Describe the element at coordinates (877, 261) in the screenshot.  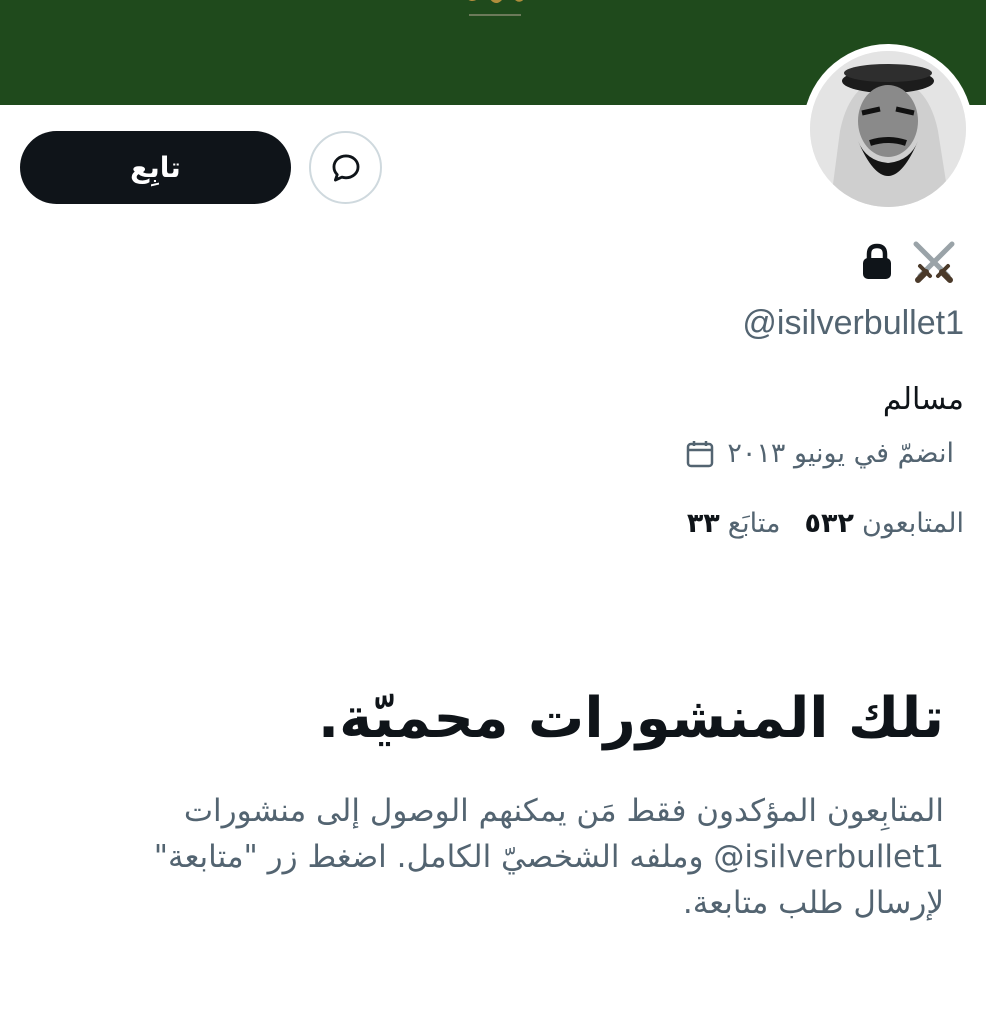
I see `lock-icon` at that location.